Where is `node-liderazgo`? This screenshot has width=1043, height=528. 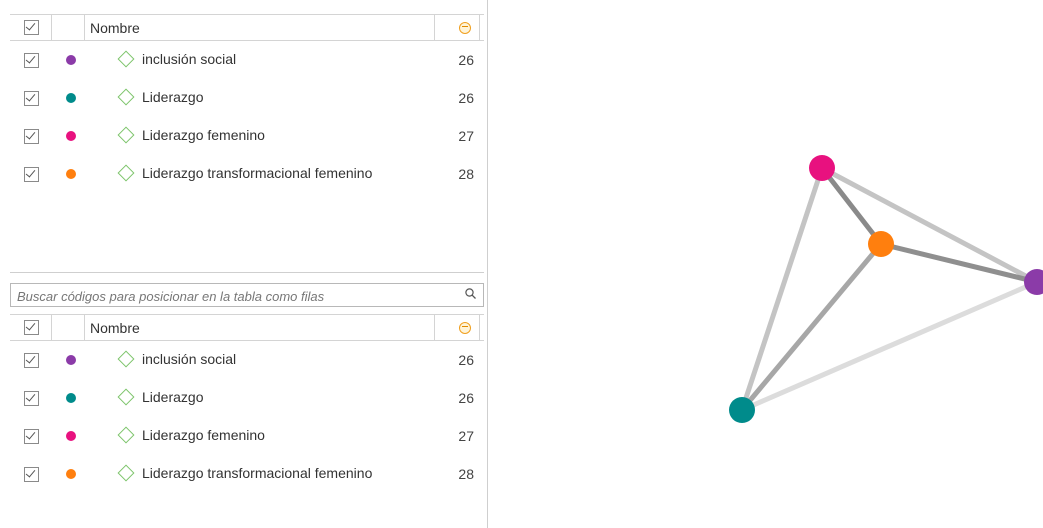
node-liderazgo is located at coordinates (742, 410).